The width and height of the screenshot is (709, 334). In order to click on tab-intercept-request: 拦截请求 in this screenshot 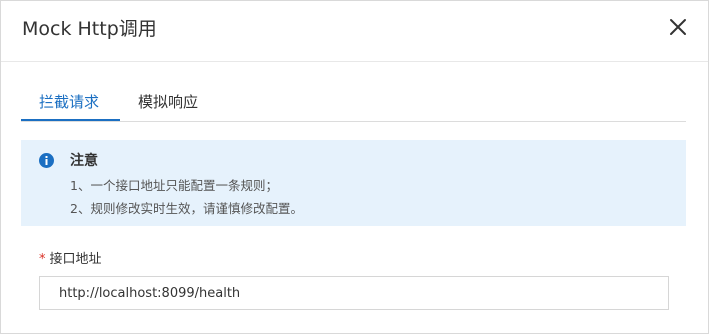, I will do `click(69, 102)`.